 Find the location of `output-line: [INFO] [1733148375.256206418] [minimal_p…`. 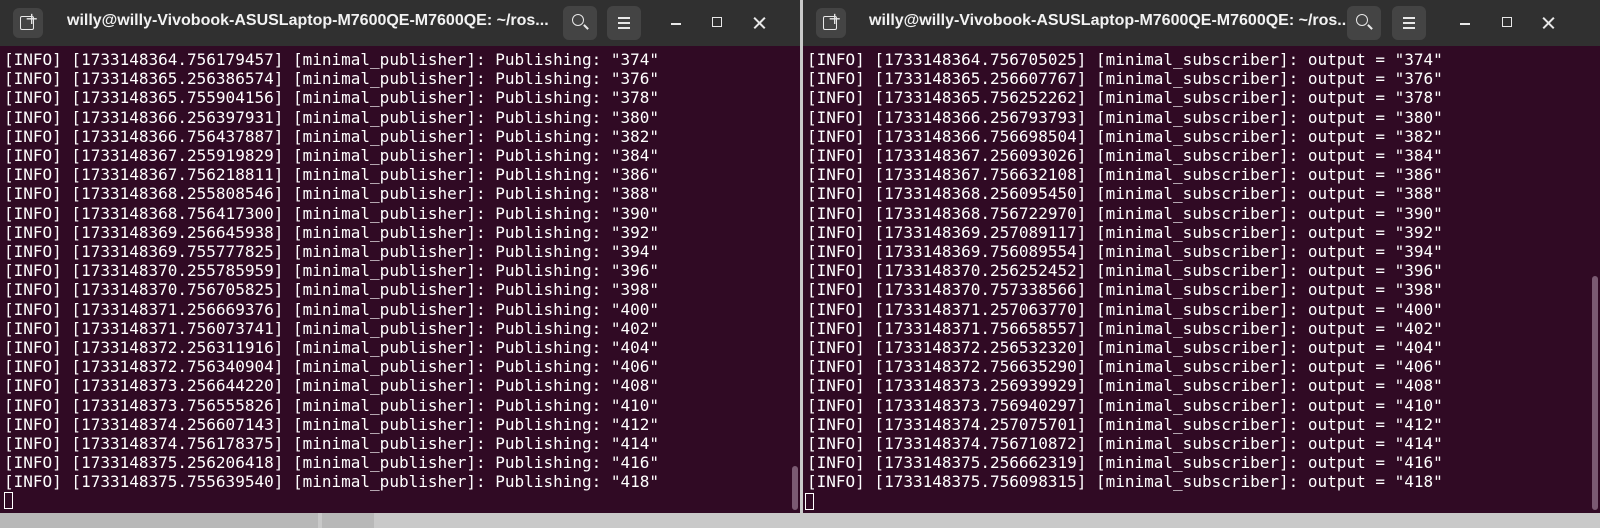

output-line: [INFO] [1733148375.256206418] [minimal_p… is located at coordinates (332, 463).